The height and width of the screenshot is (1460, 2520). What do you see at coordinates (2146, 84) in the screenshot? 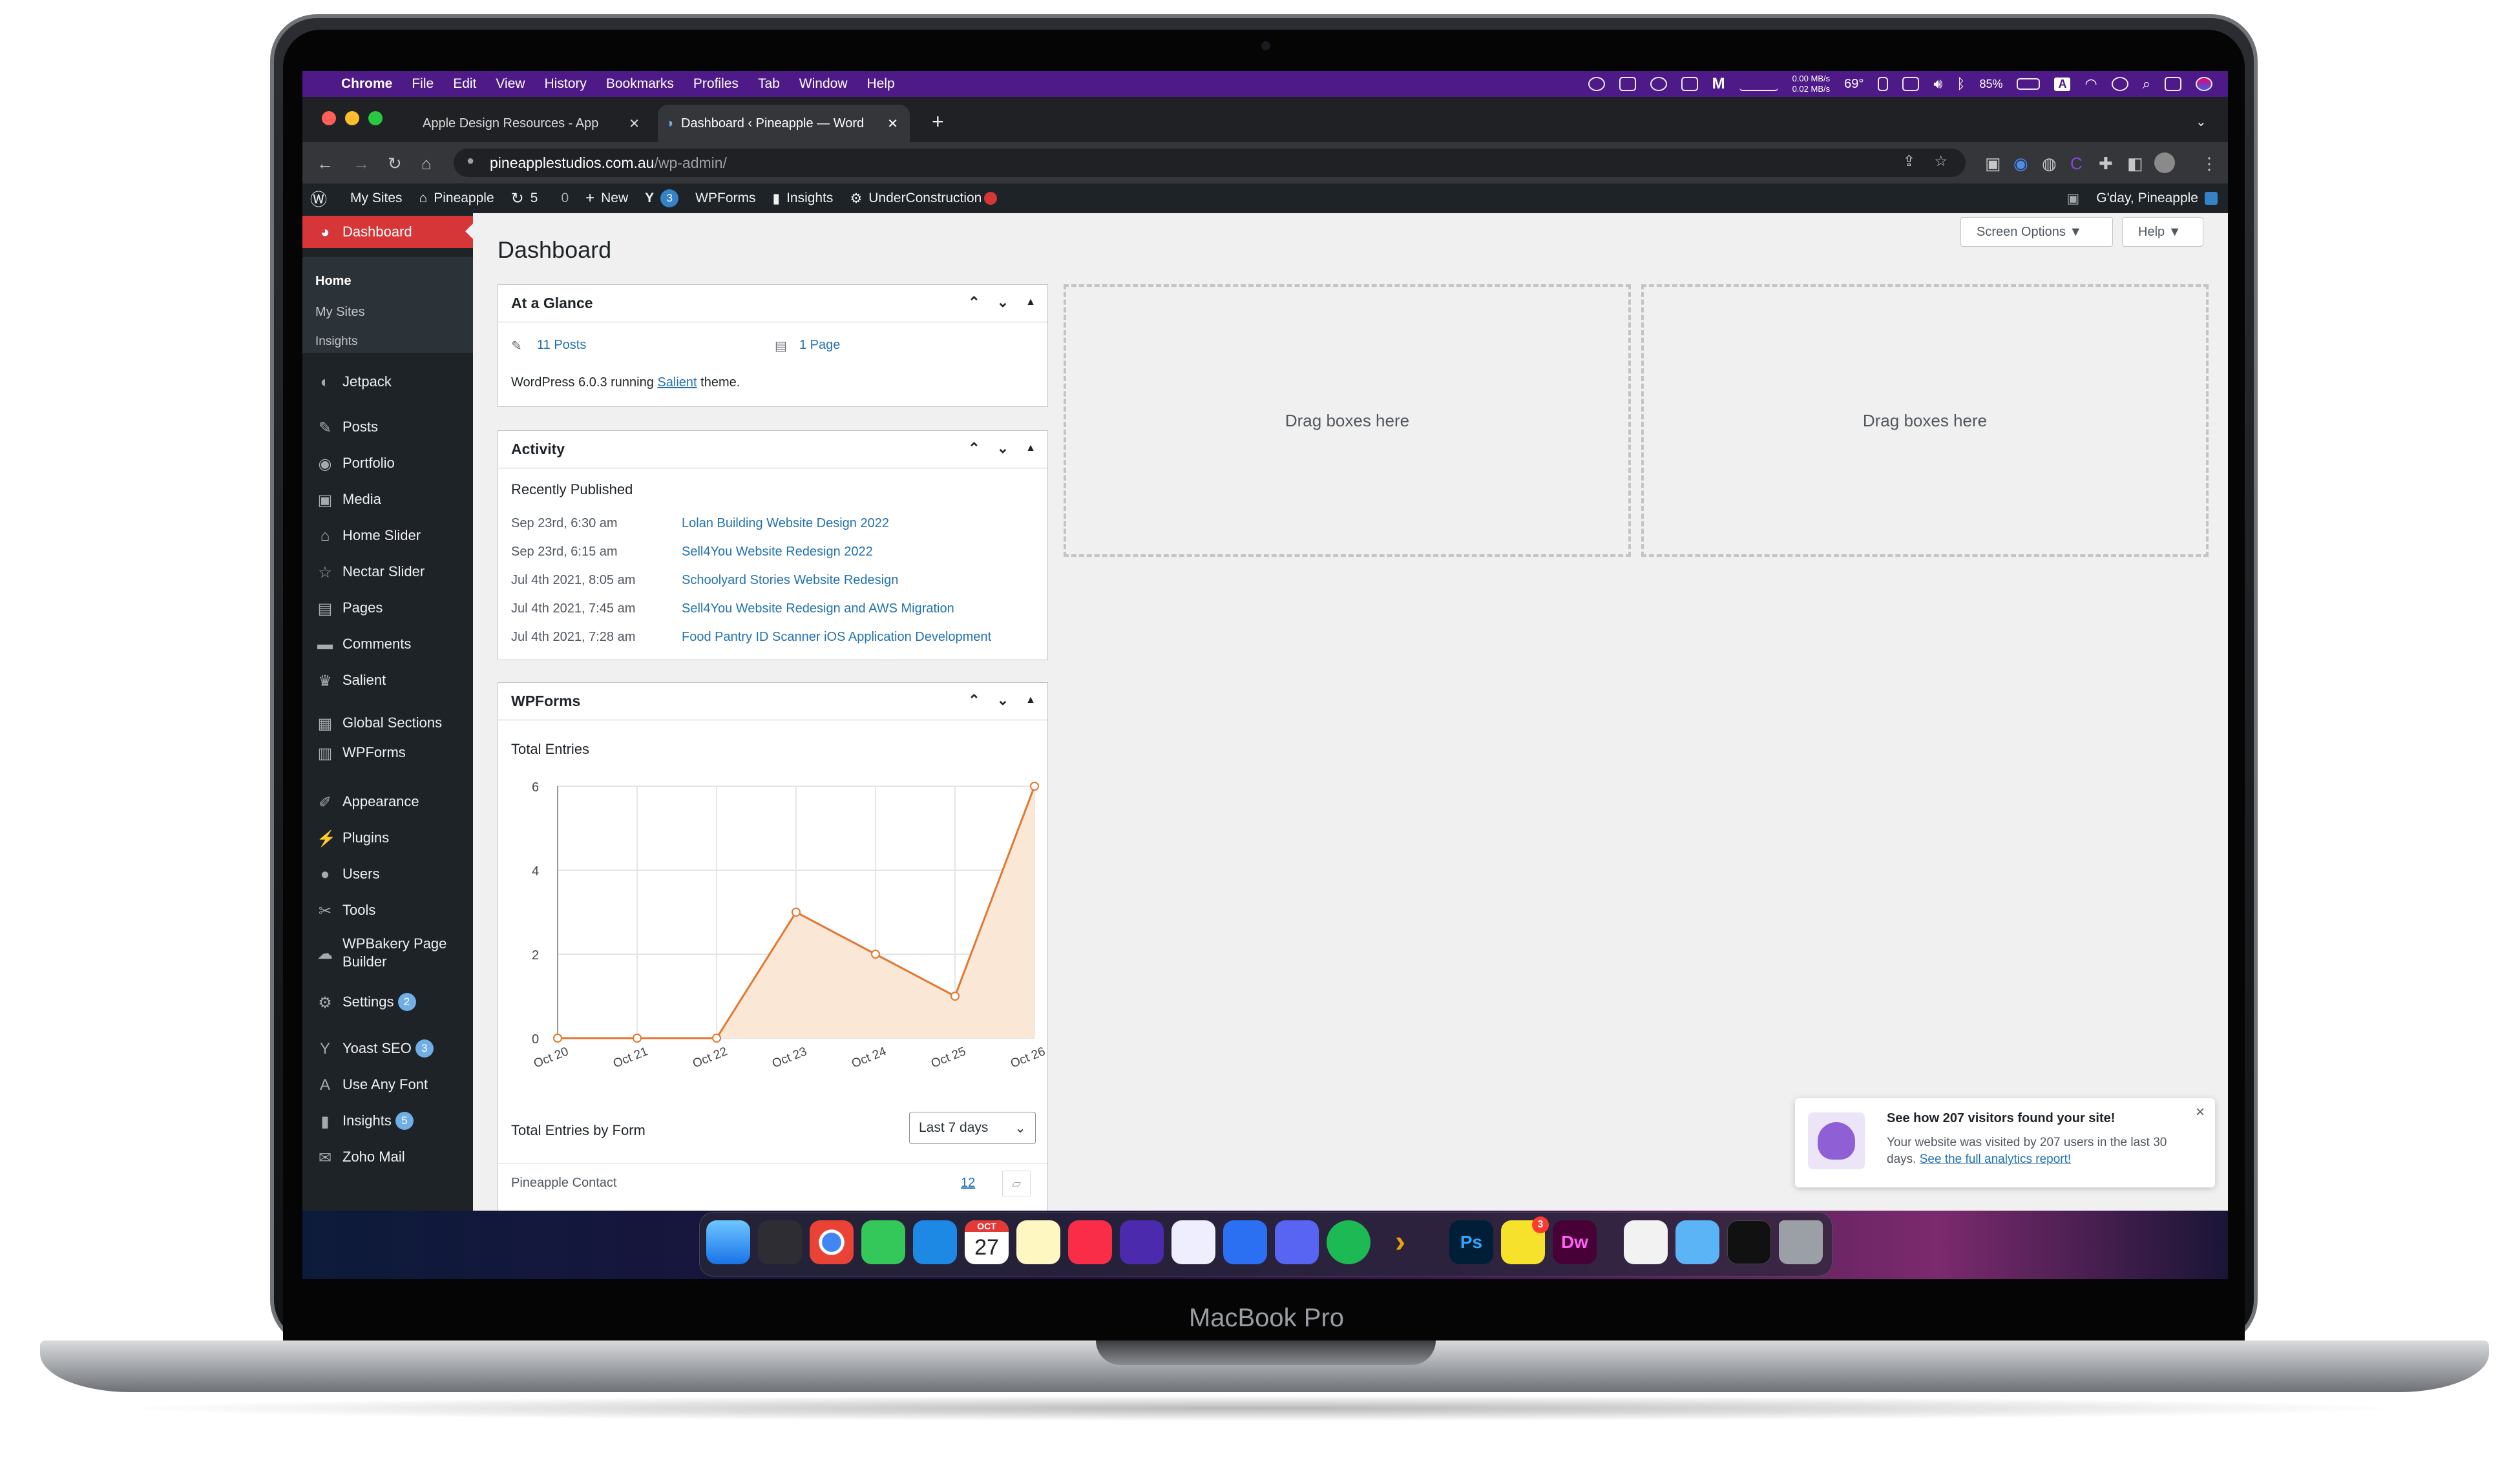
I see `spotlight-icon: ⌕` at bounding box center [2146, 84].